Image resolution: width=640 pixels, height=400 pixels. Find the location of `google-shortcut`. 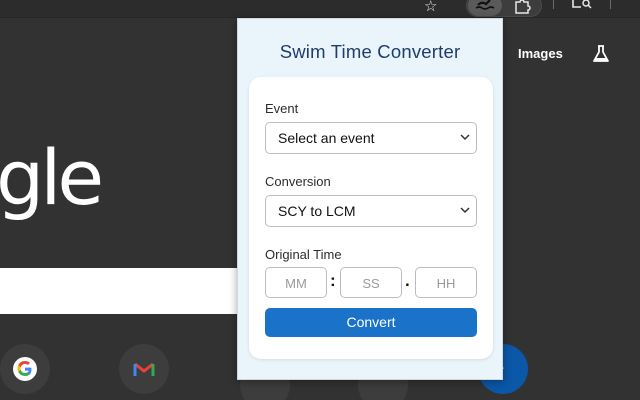

google-shortcut is located at coordinates (25, 369).